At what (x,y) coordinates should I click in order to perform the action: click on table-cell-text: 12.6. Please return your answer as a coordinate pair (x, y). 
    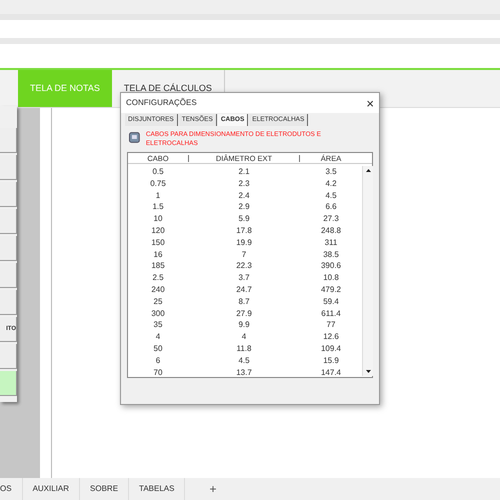
    Looking at the image, I should click on (331, 337).